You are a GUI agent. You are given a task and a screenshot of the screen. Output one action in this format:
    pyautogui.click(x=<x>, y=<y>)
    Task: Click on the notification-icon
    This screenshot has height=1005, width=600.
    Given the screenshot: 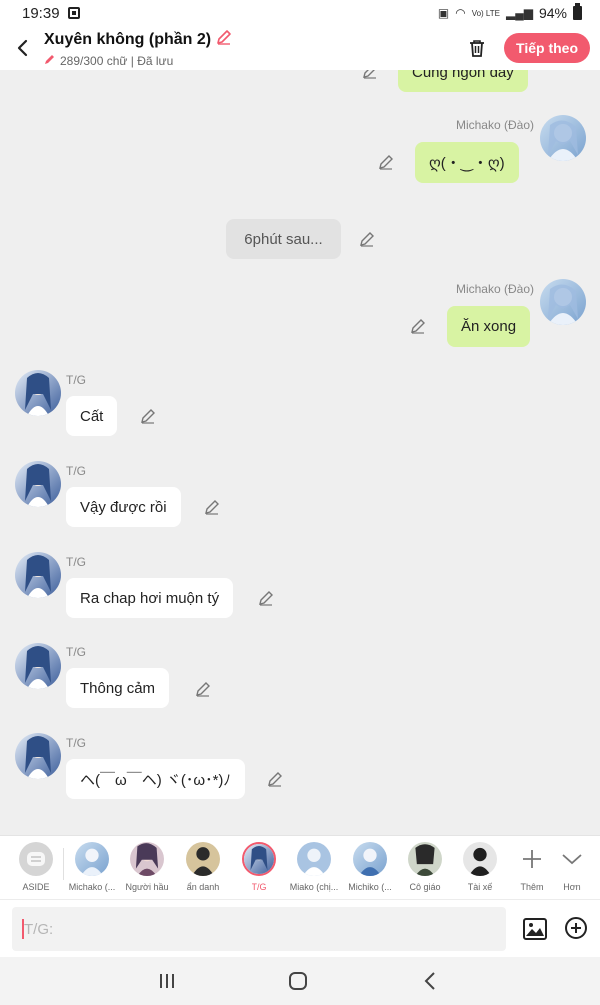 What is the action you would take?
    pyautogui.click(x=73, y=13)
    